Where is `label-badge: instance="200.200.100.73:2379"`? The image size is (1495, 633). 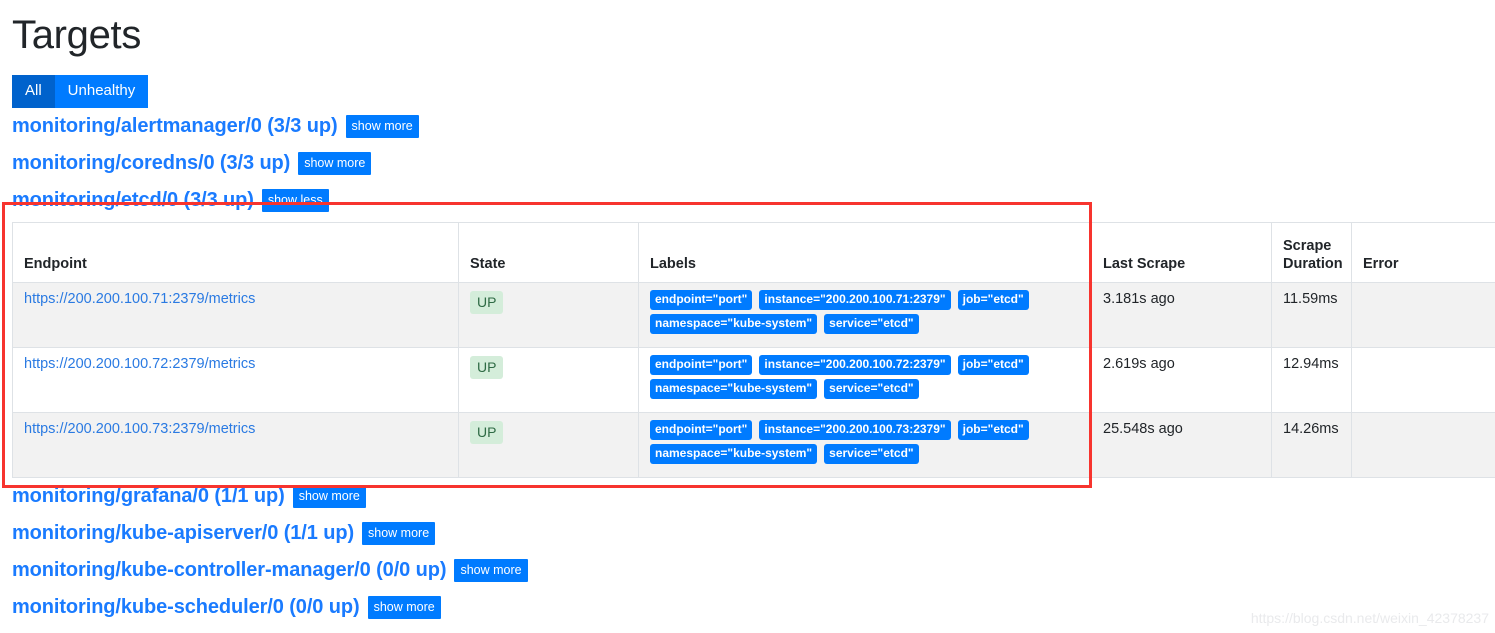 label-badge: instance="200.200.100.73:2379" is located at coordinates (855, 430).